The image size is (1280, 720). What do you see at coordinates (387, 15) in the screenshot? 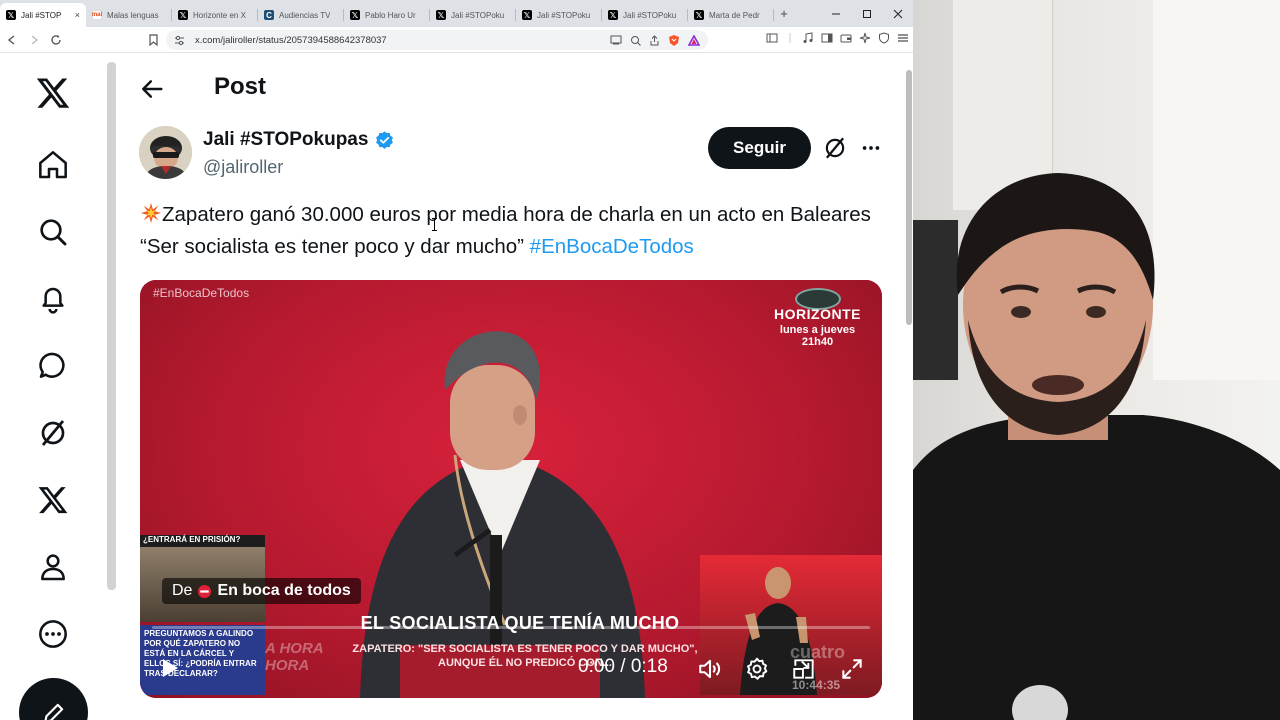
I see `browser-tab: 𝕏 Pablo Haro Ur` at bounding box center [387, 15].